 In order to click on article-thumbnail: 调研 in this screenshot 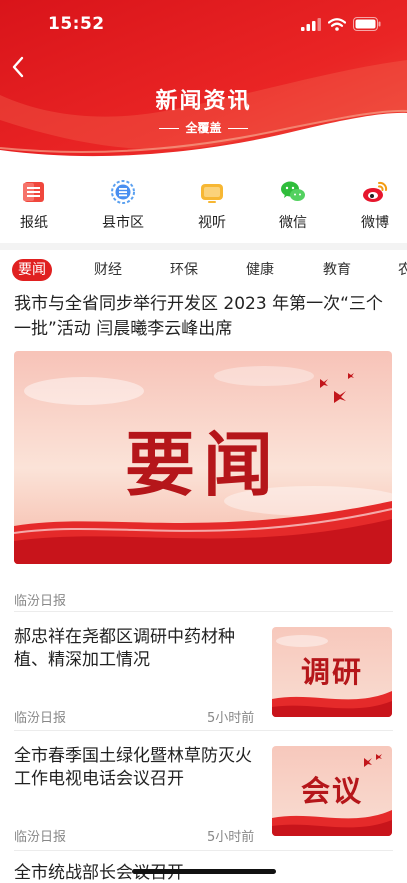, I will do `click(332, 672)`.